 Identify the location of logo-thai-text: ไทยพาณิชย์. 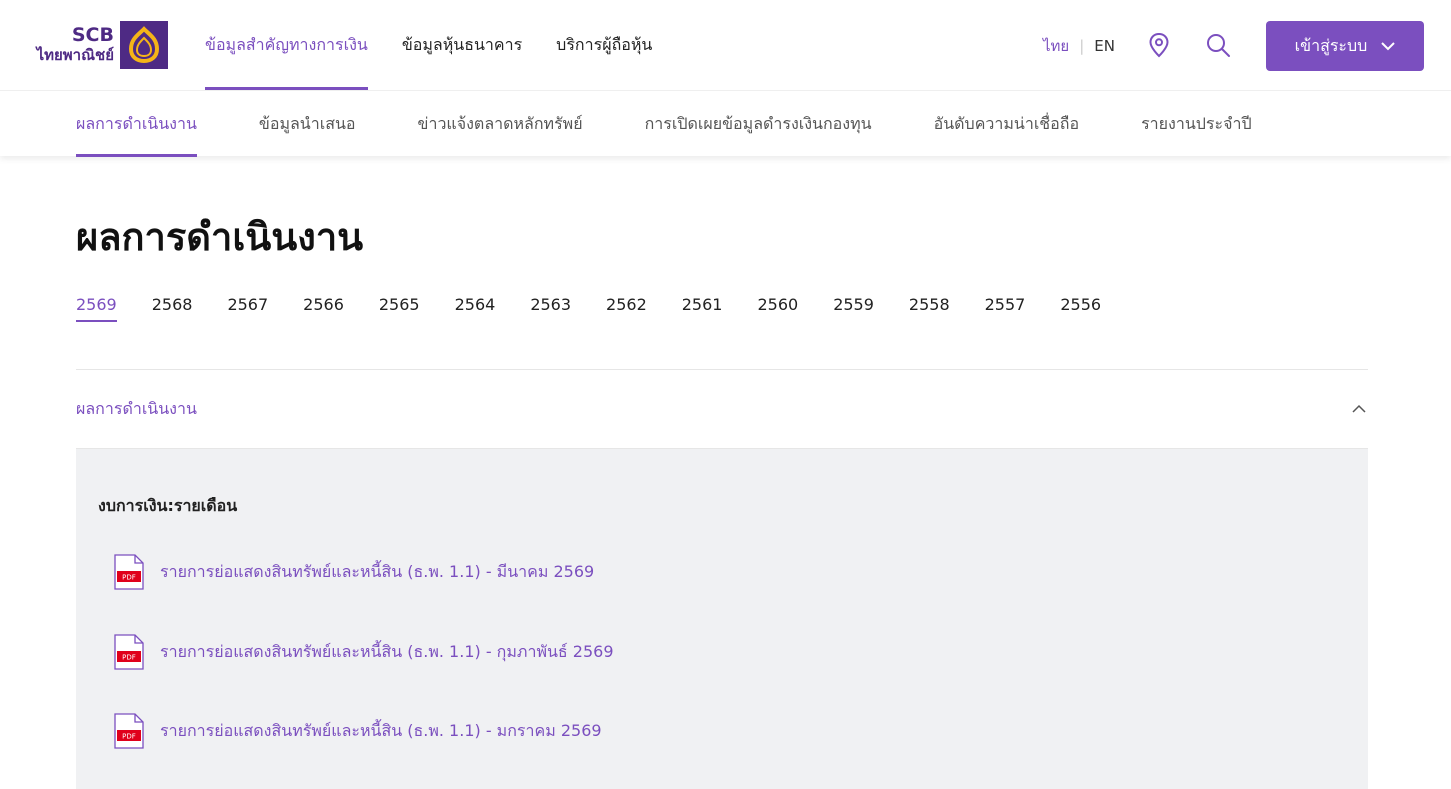
(75, 55).